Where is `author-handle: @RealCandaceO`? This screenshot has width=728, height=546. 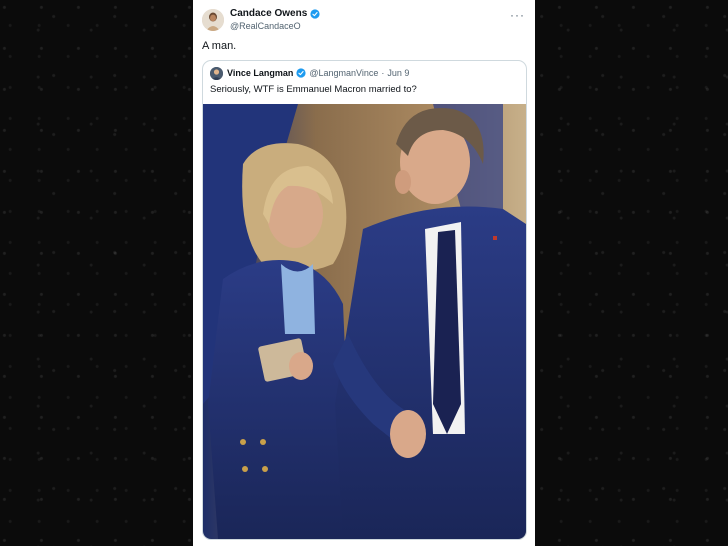
author-handle: @RealCandaceO is located at coordinates (265, 26).